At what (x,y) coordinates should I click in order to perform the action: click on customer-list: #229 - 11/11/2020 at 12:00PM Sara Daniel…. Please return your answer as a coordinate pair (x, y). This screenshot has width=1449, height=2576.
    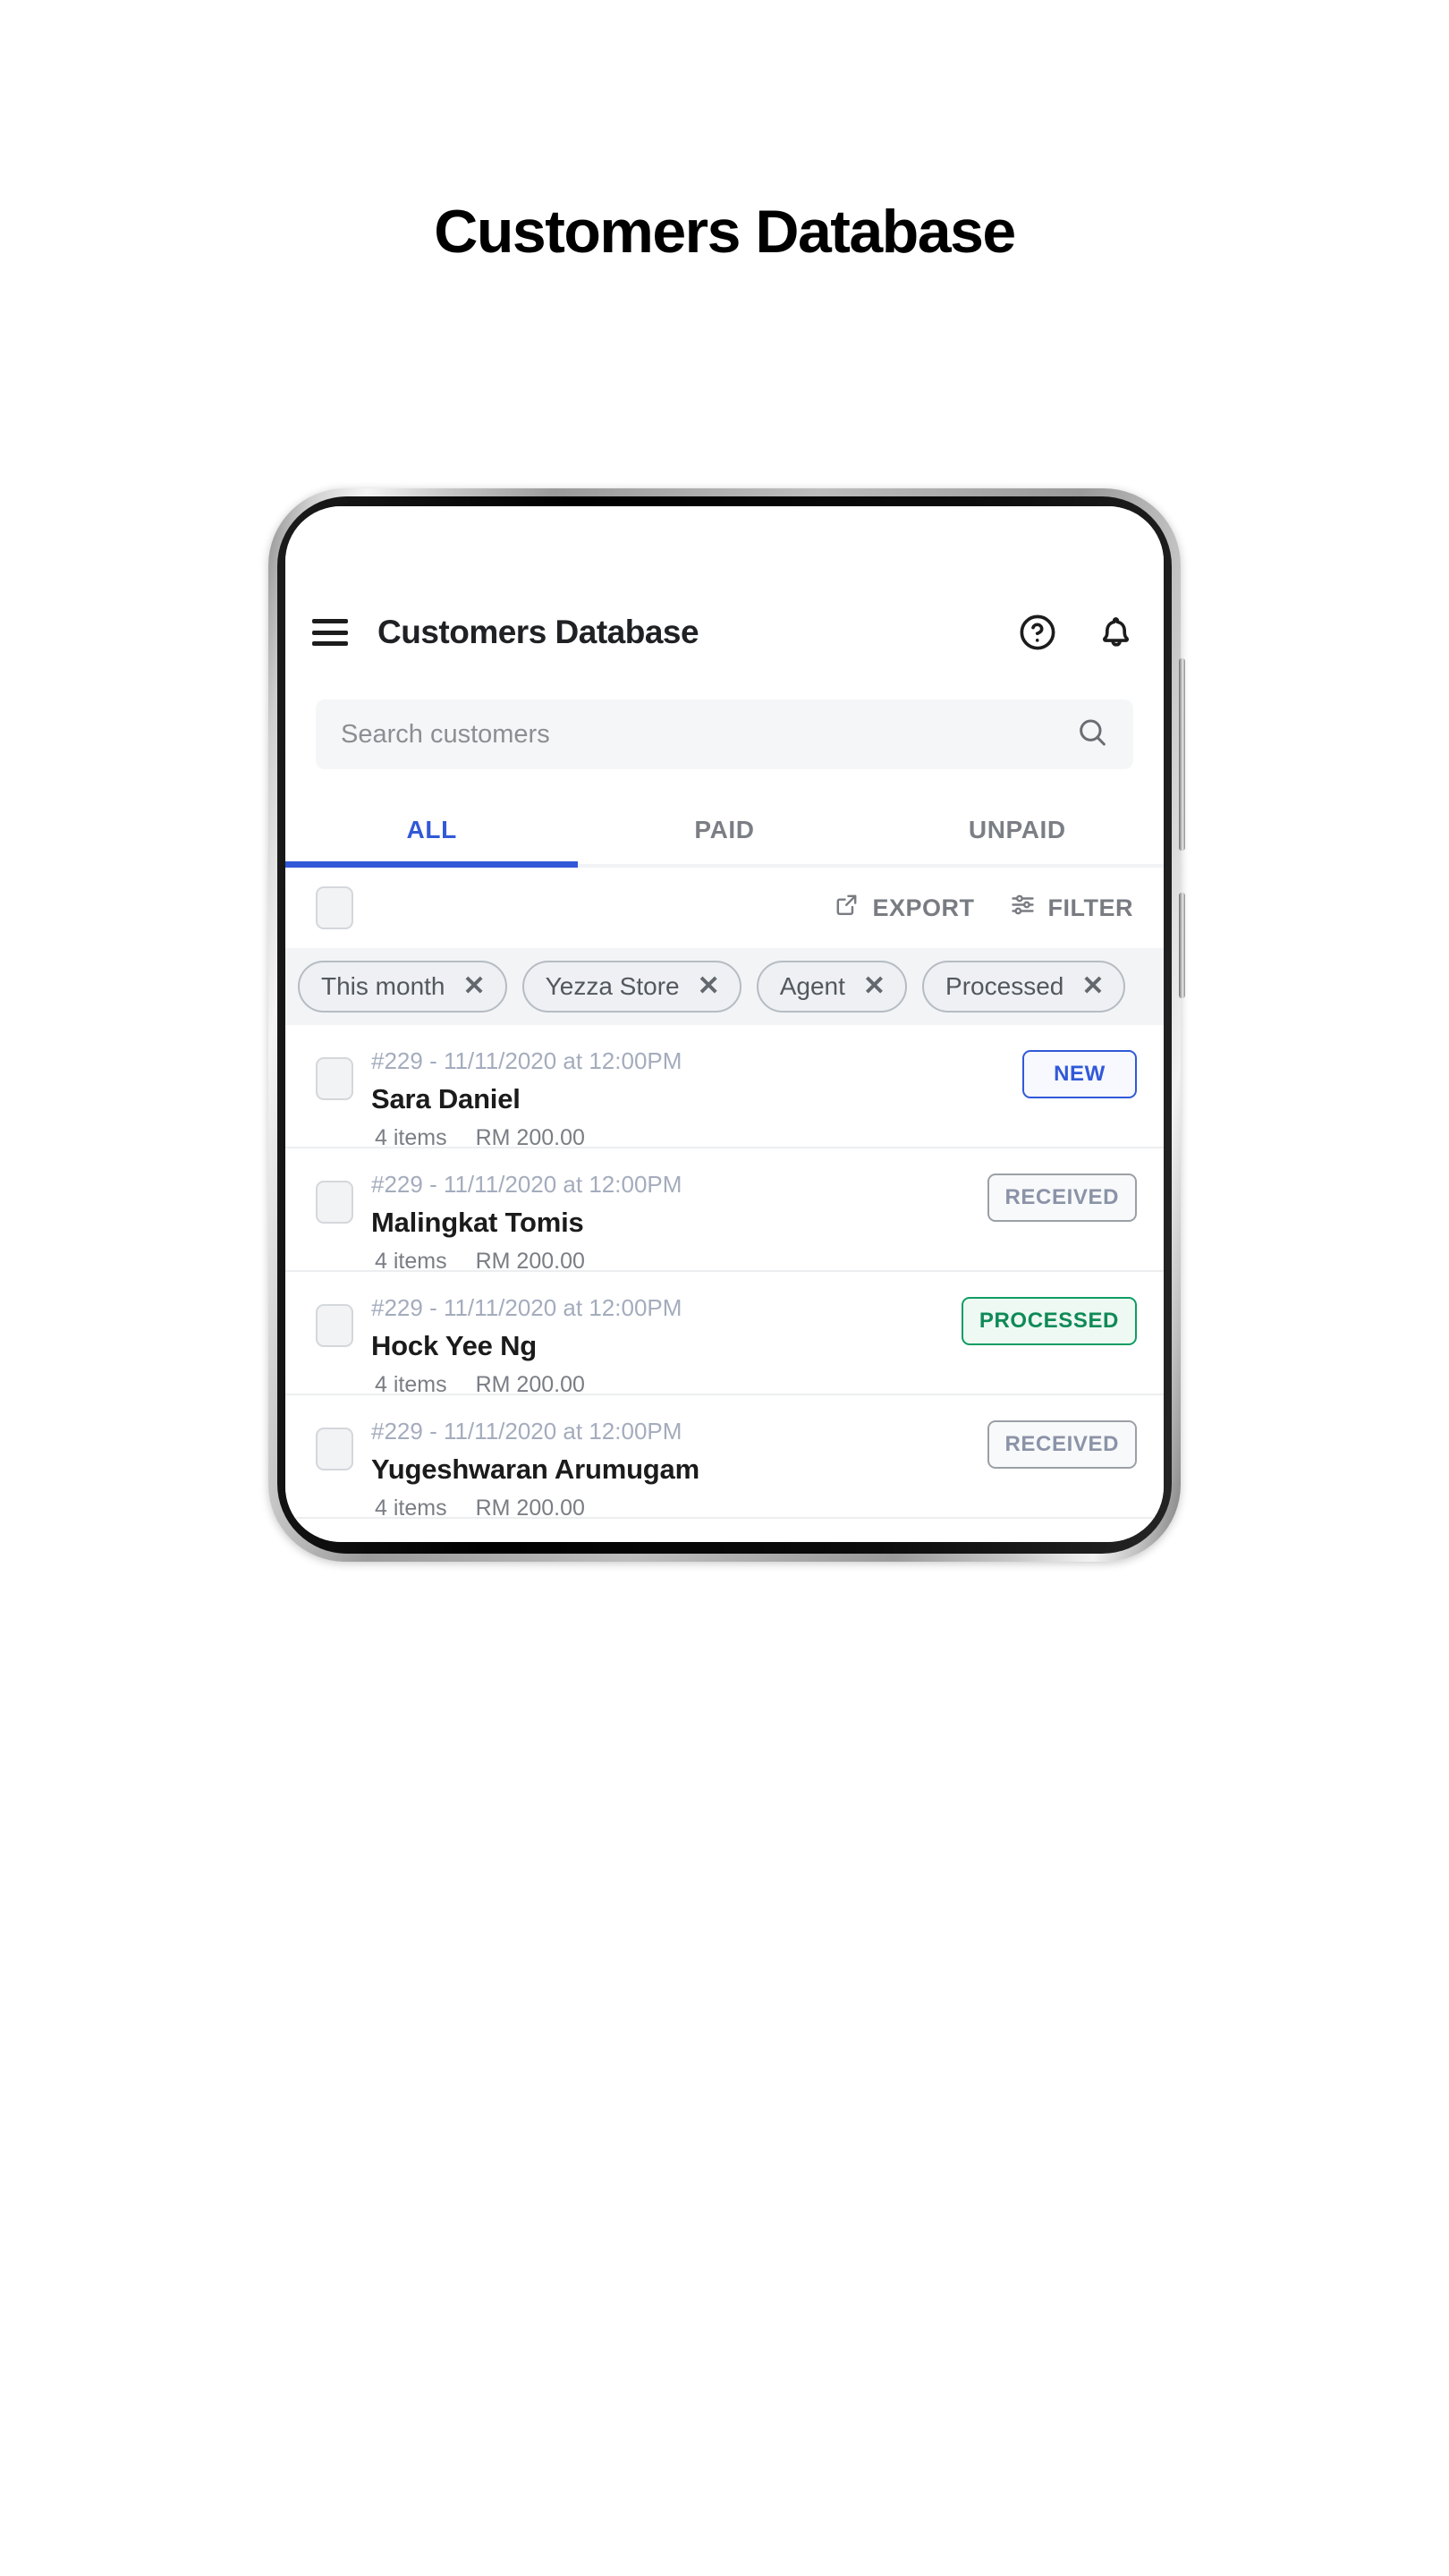
    Looking at the image, I should click on (724, 1283).